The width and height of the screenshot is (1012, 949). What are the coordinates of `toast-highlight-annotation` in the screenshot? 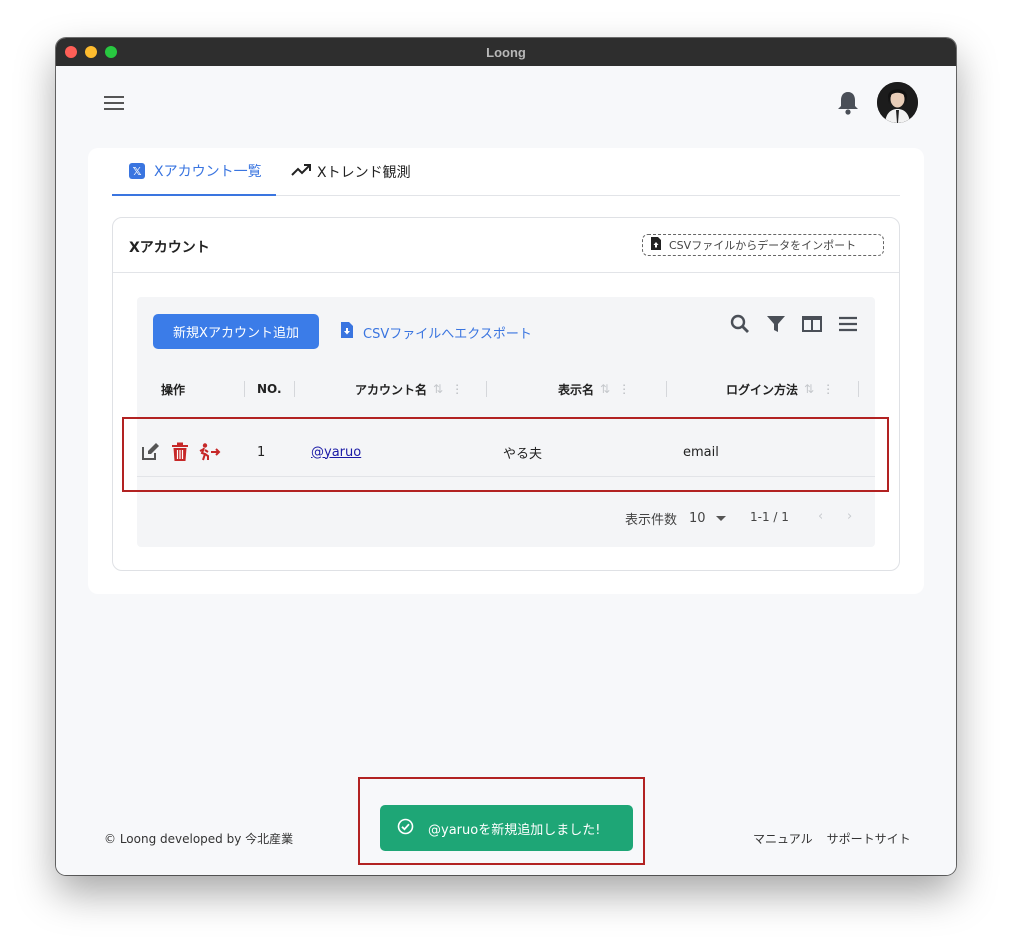 It's located at (501, 821).